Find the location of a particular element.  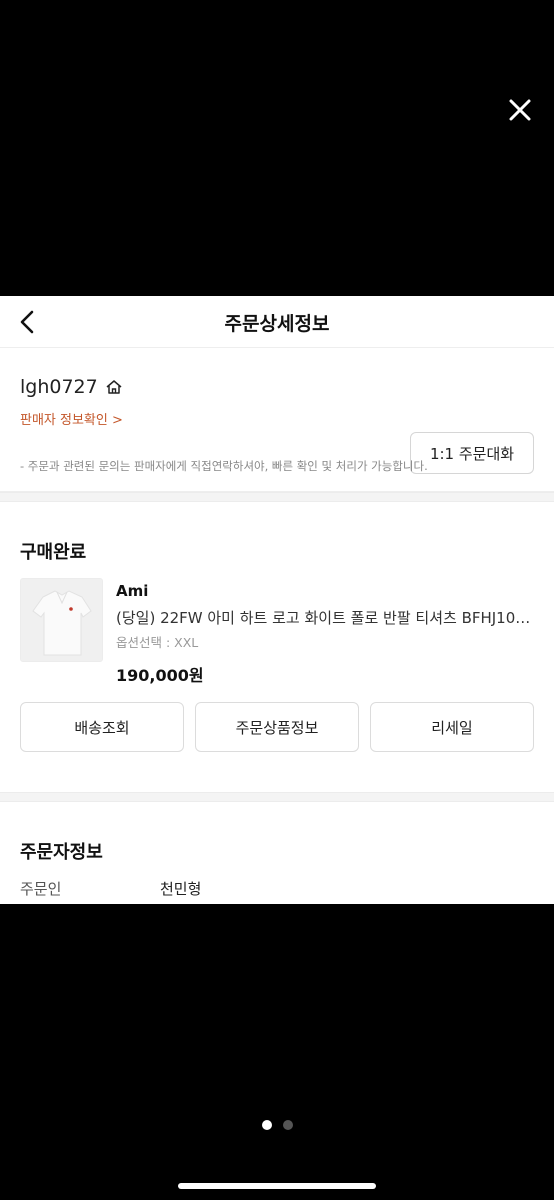

close-icon is located at coordinates (520, 110).